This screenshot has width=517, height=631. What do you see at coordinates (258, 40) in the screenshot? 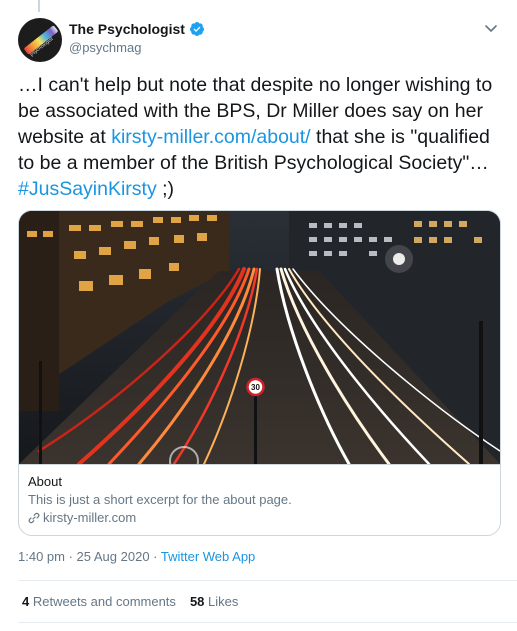
I see `tweet-header: psychologist The Psychologist @psychmag` at bounding box center [258, 40].